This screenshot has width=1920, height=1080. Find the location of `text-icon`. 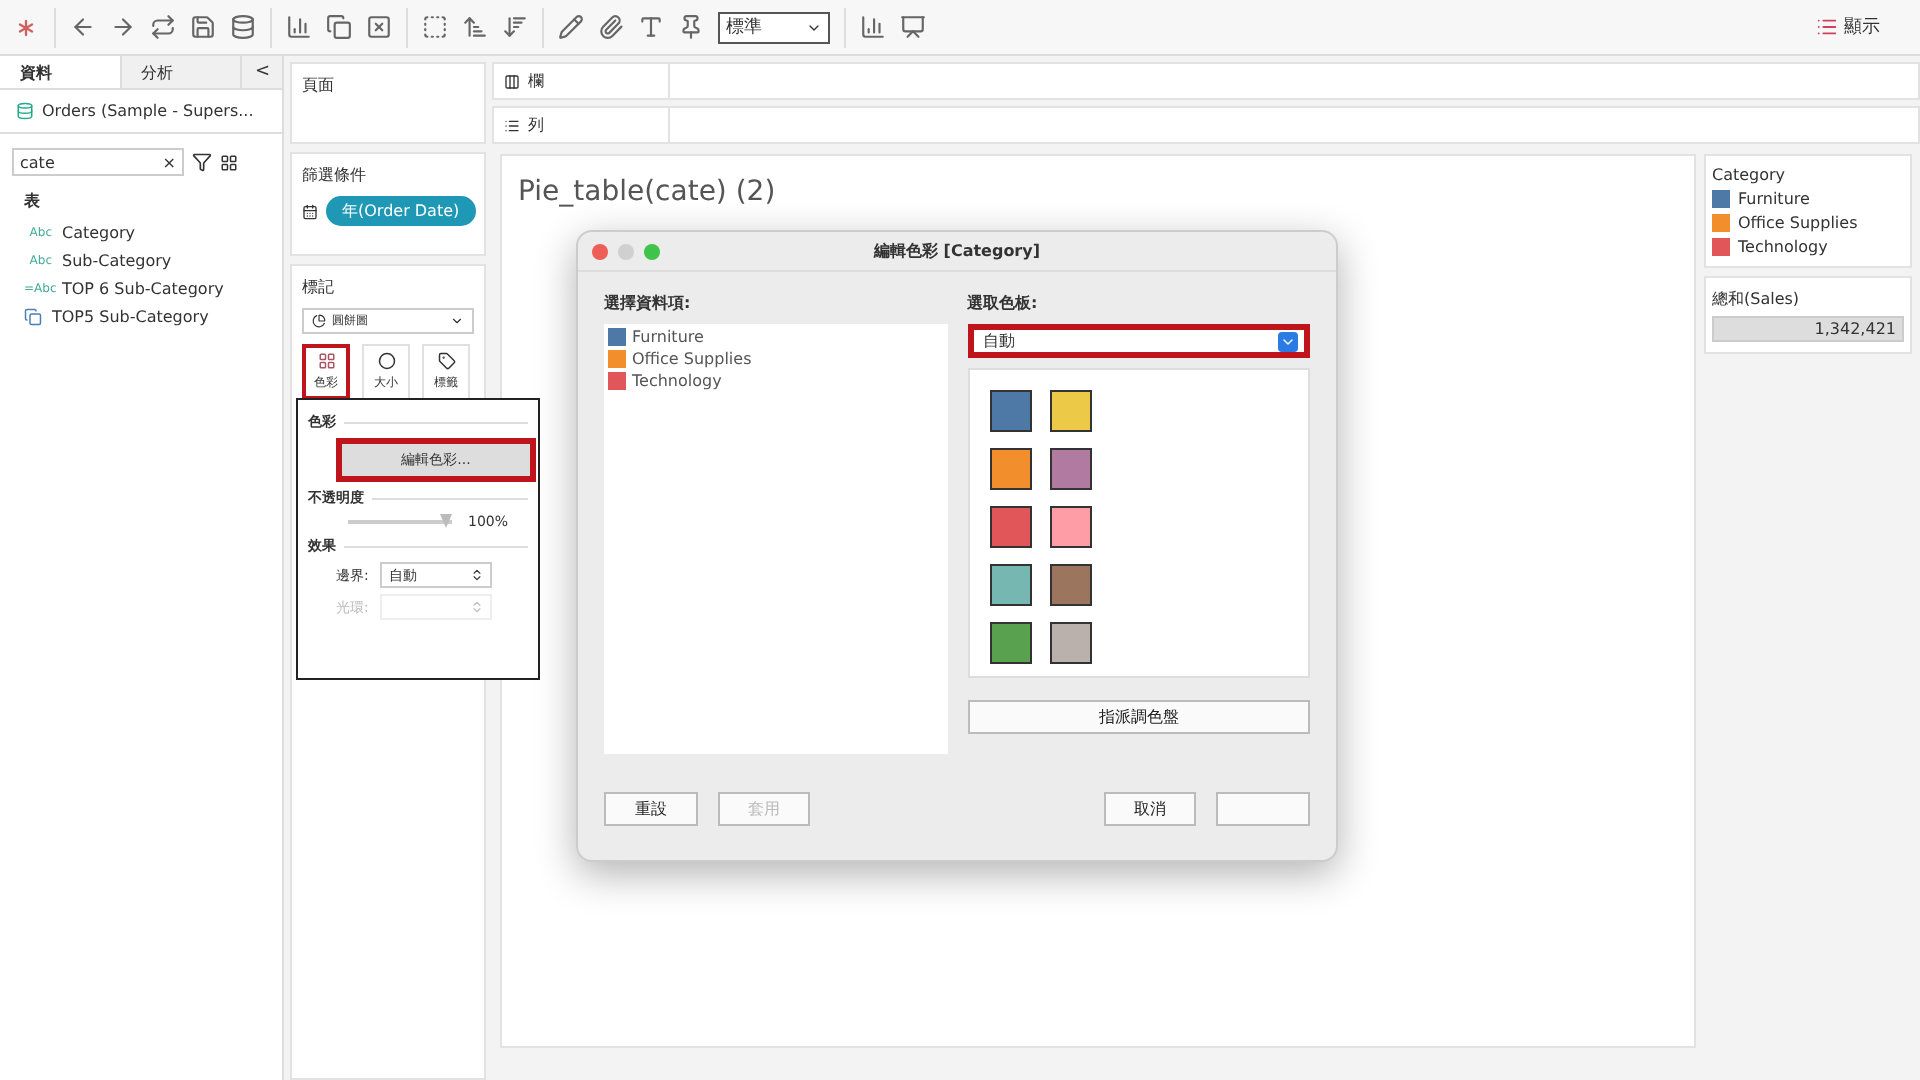

text-icon is located at coordinates (651, 27).